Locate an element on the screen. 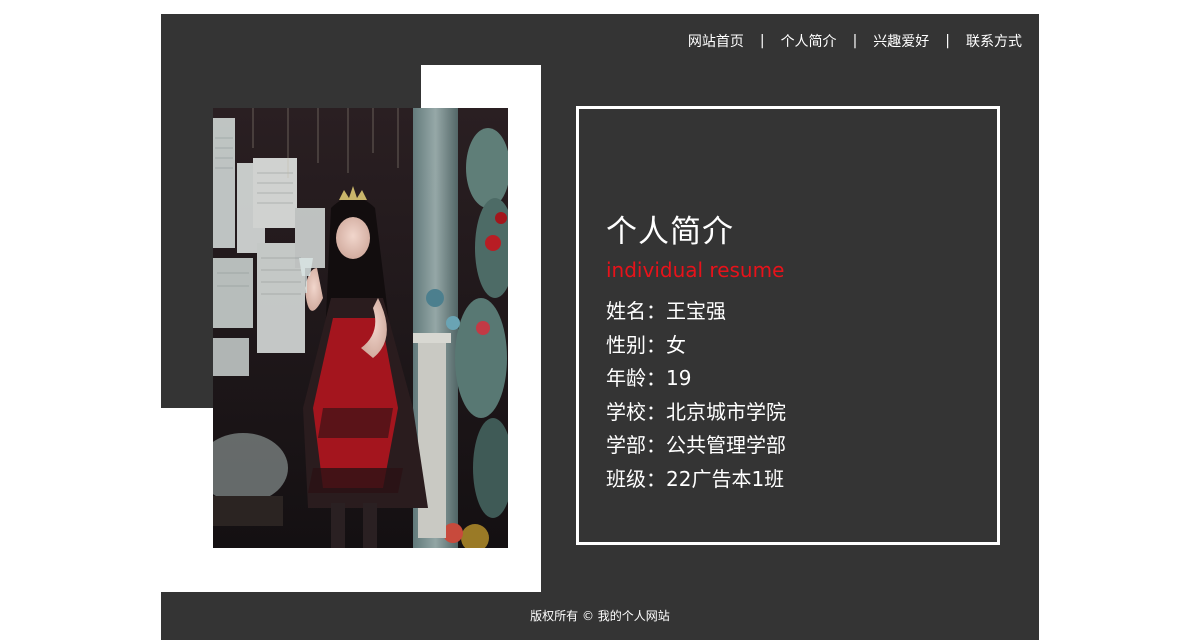 This screenshot has width=1200, height=640. nav-item-hobbies: 兴趣爱好 is located at coordinates (901, 41).